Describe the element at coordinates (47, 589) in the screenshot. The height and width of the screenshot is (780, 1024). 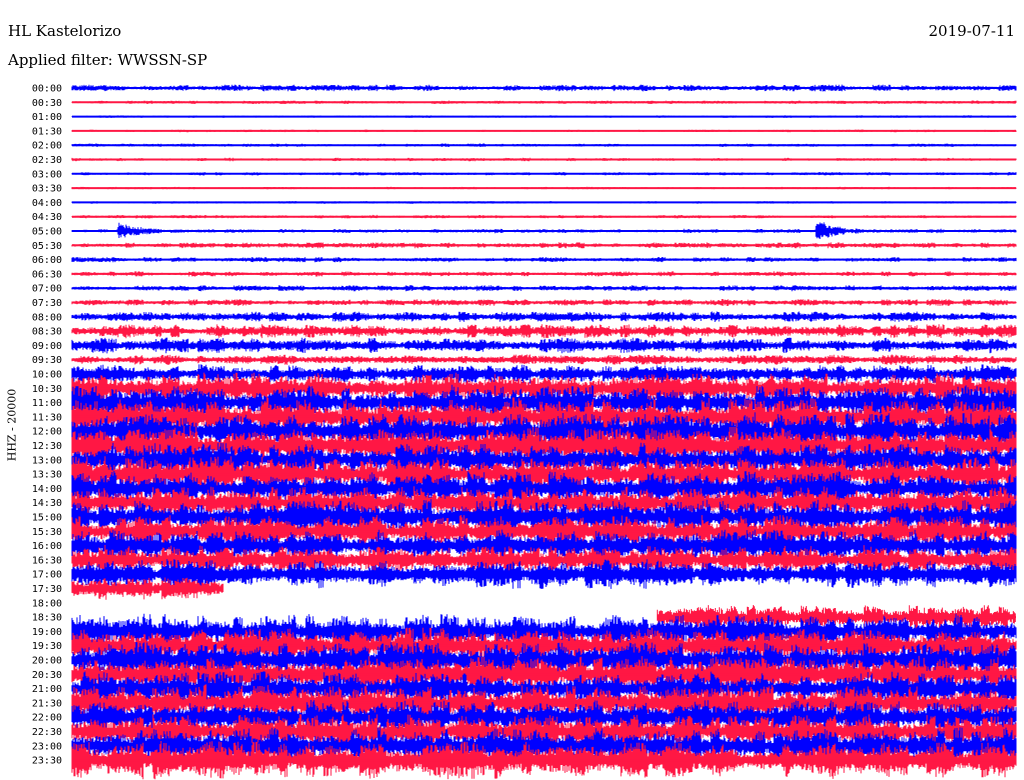
I see `time-tick-label: 17:30` at that location.